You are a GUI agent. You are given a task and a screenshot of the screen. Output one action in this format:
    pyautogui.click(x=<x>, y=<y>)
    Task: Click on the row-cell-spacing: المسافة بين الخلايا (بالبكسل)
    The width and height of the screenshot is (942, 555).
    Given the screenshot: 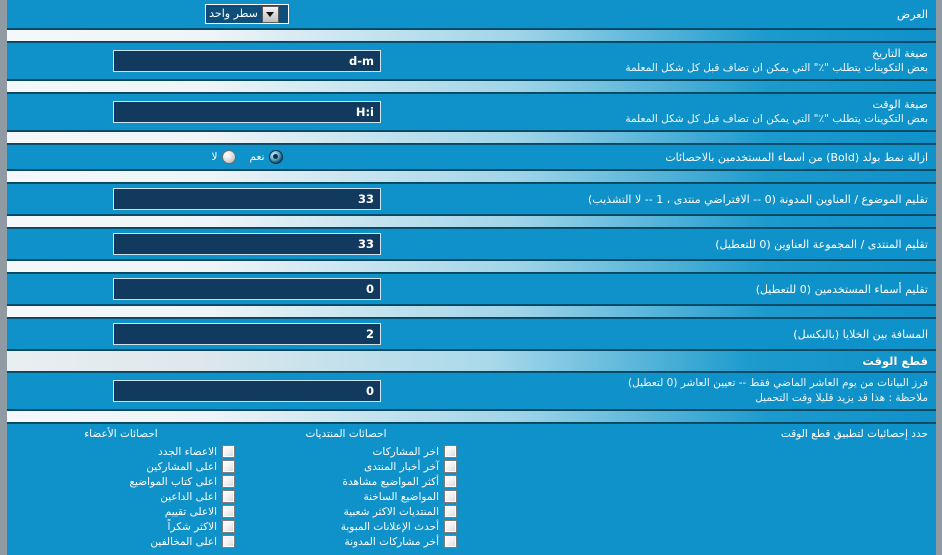 What is the action you would take?
    pyautogui.click(x=471, y=334)
    